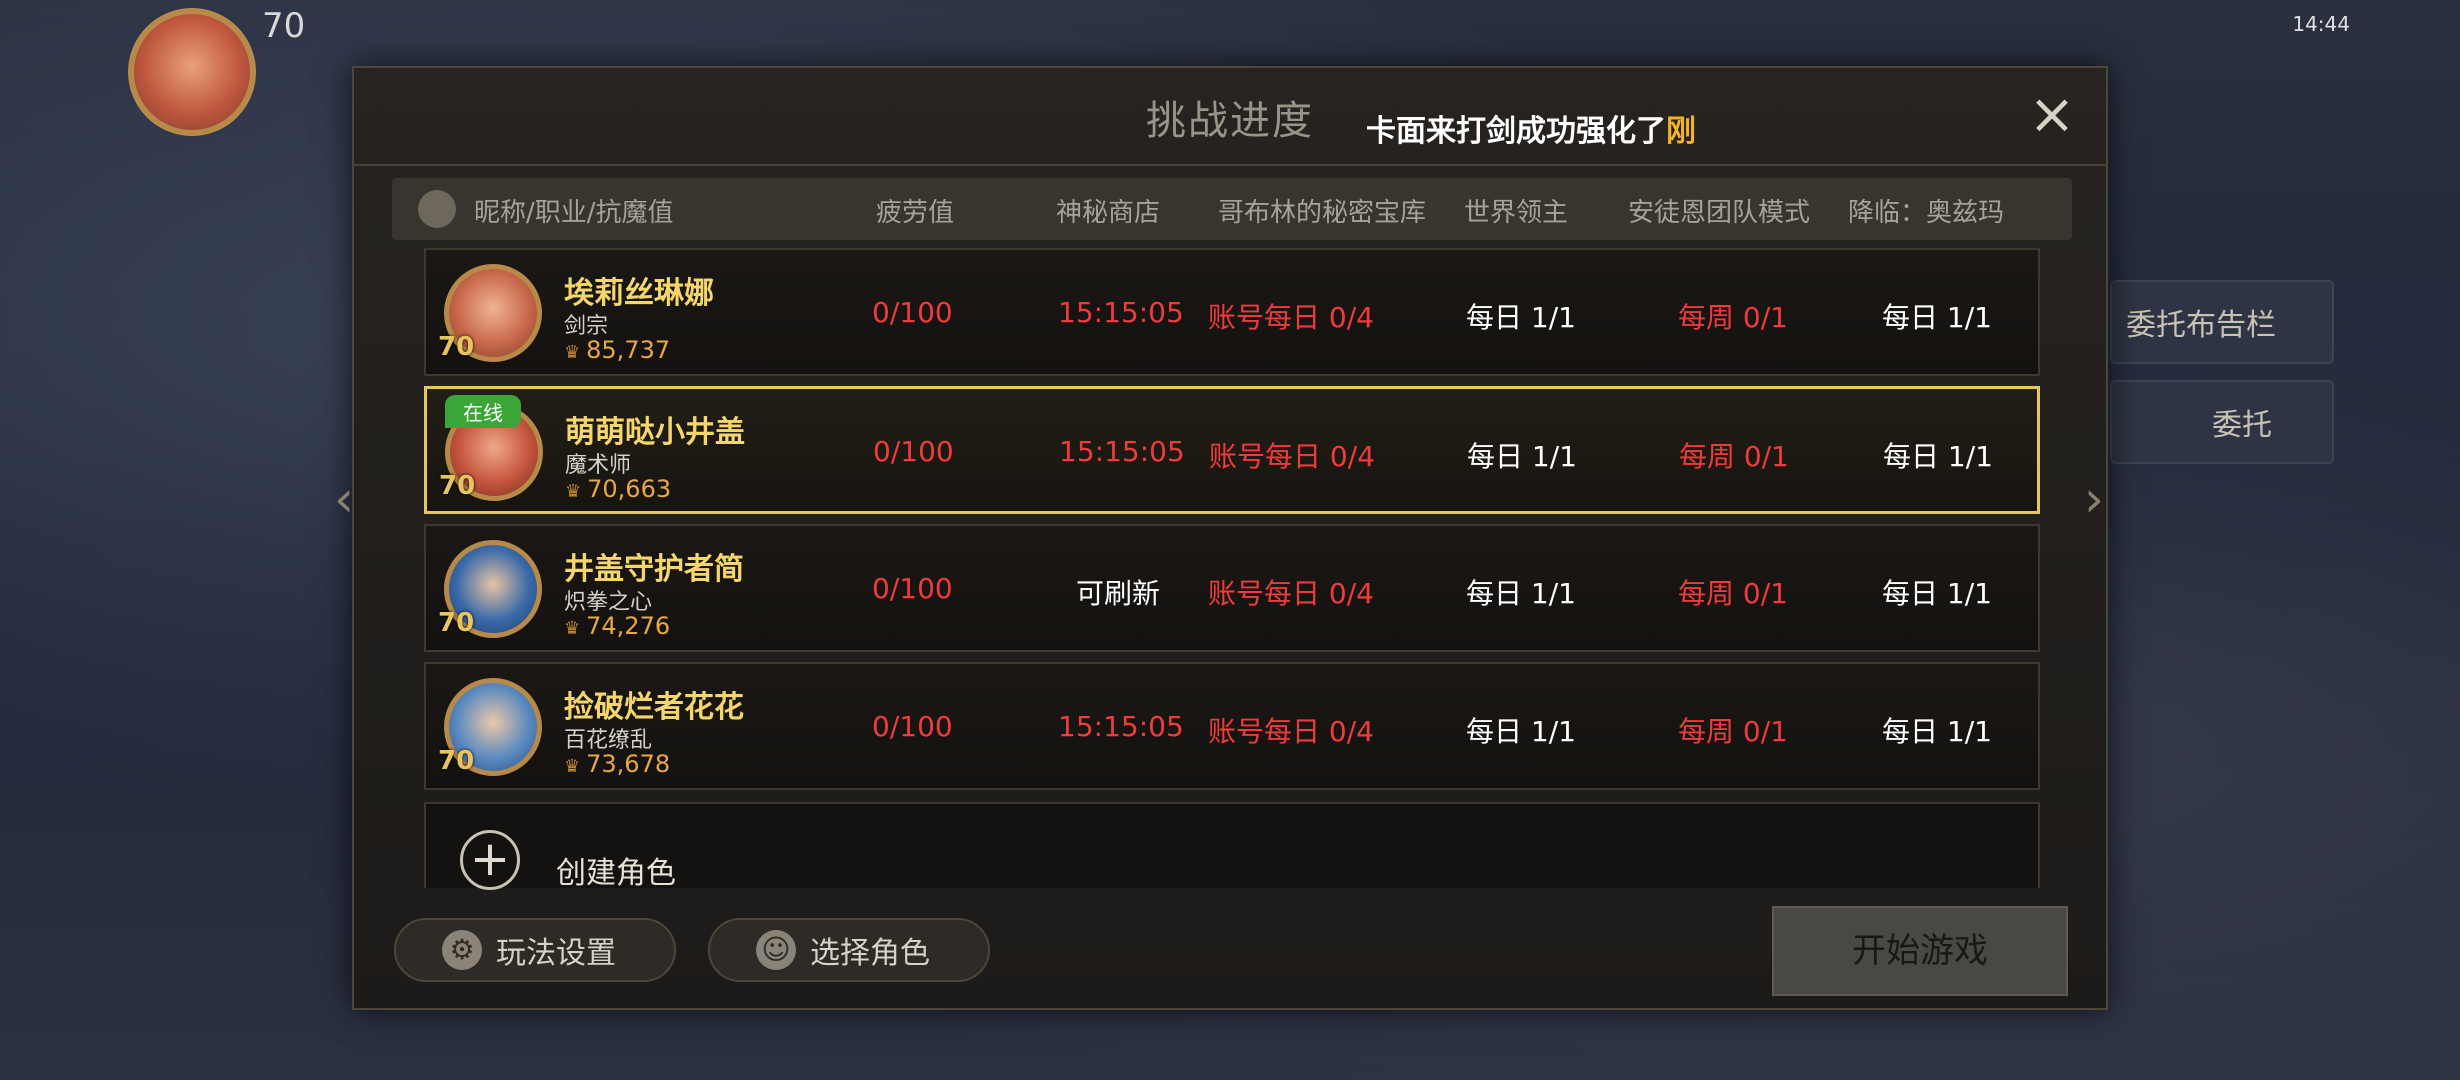 The height and width of the screenshot is (1080, 2460). What do you see at coordinates (616, 873) in the screenshot?
I see `create-character-label: 创建角色` at bounding box center [616, 873].